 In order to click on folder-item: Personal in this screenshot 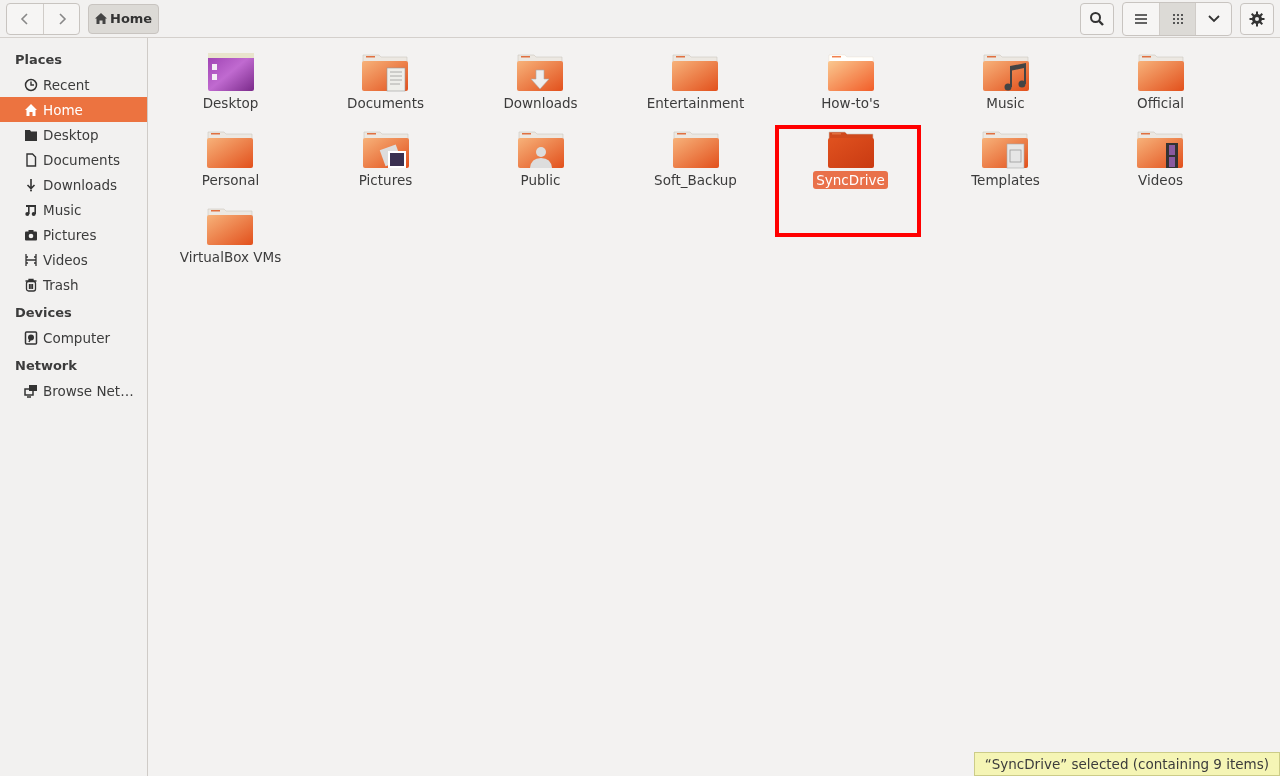, I will do `click(230, 167)`.